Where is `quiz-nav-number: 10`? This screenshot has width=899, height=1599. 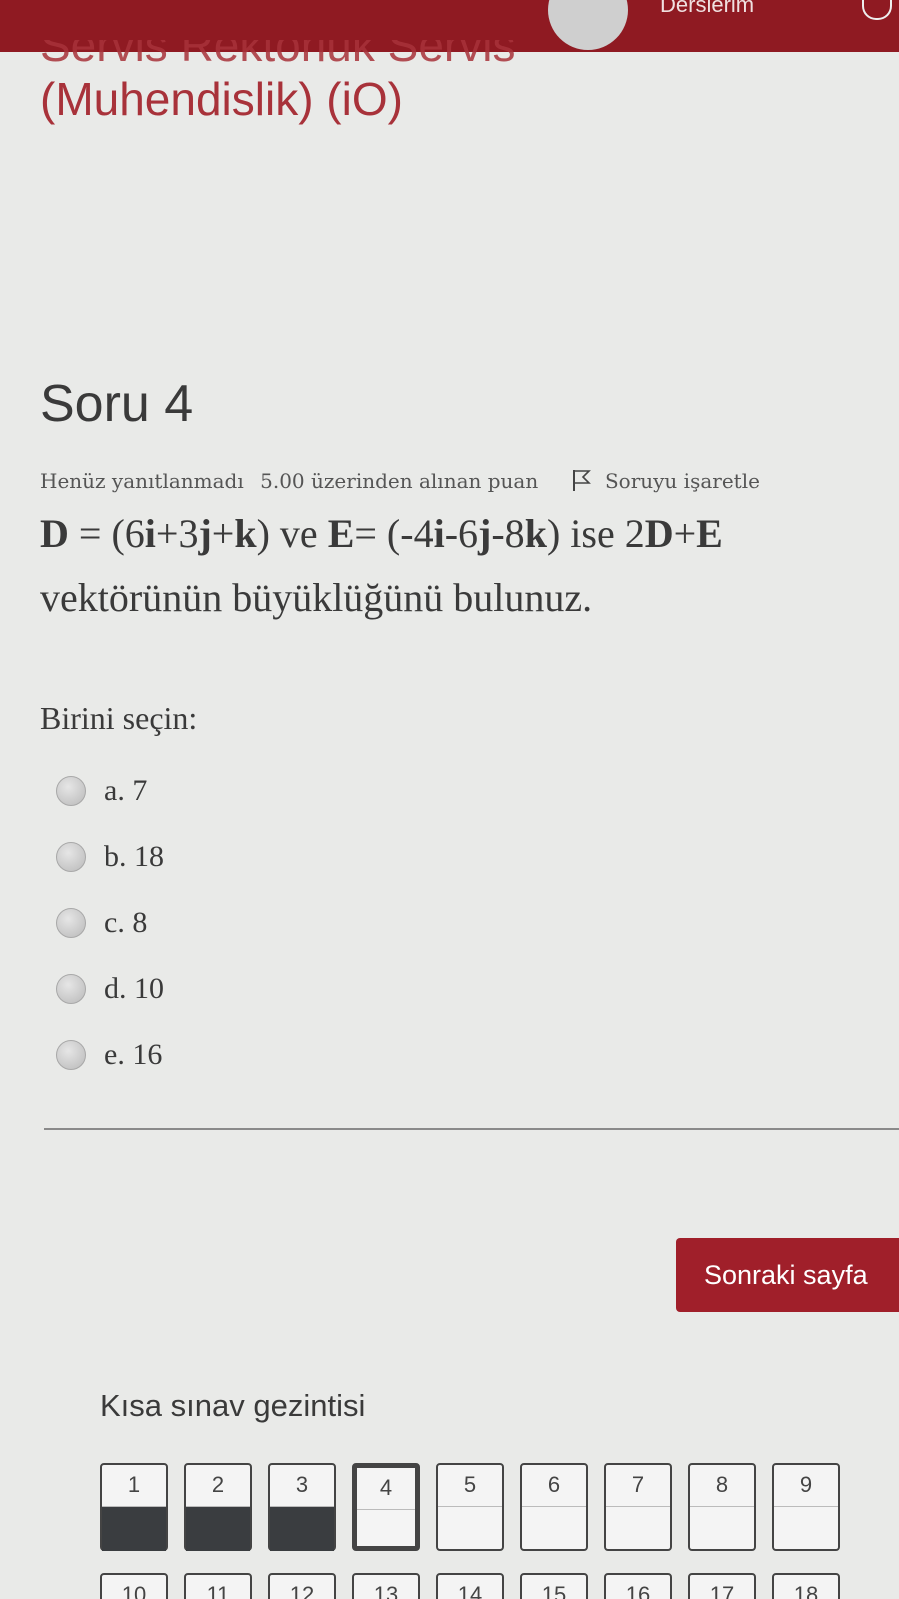 quiz-nav-number: 10 is located at coordinates (134, 1587).